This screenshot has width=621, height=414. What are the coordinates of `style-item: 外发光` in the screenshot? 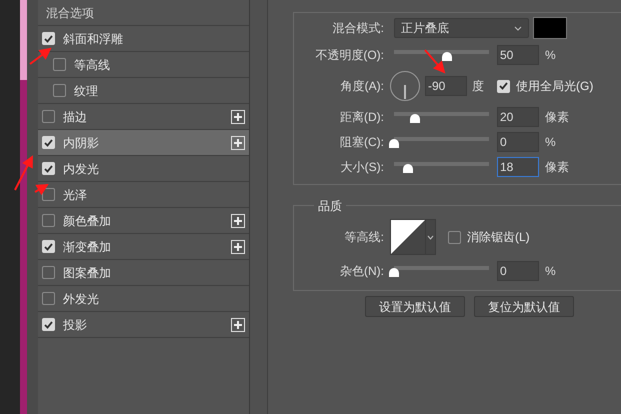 It's located at (143, 299).